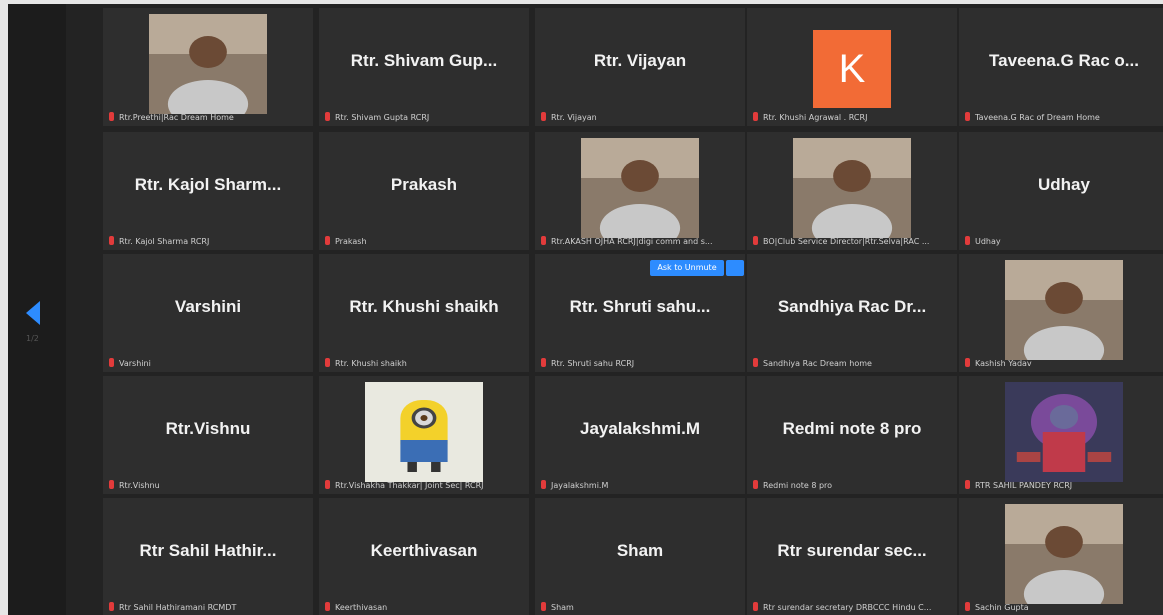  Describe the element at coordinates (1064, 184) in the screenshot. I see `participant-display-name: Udhay` at that location.